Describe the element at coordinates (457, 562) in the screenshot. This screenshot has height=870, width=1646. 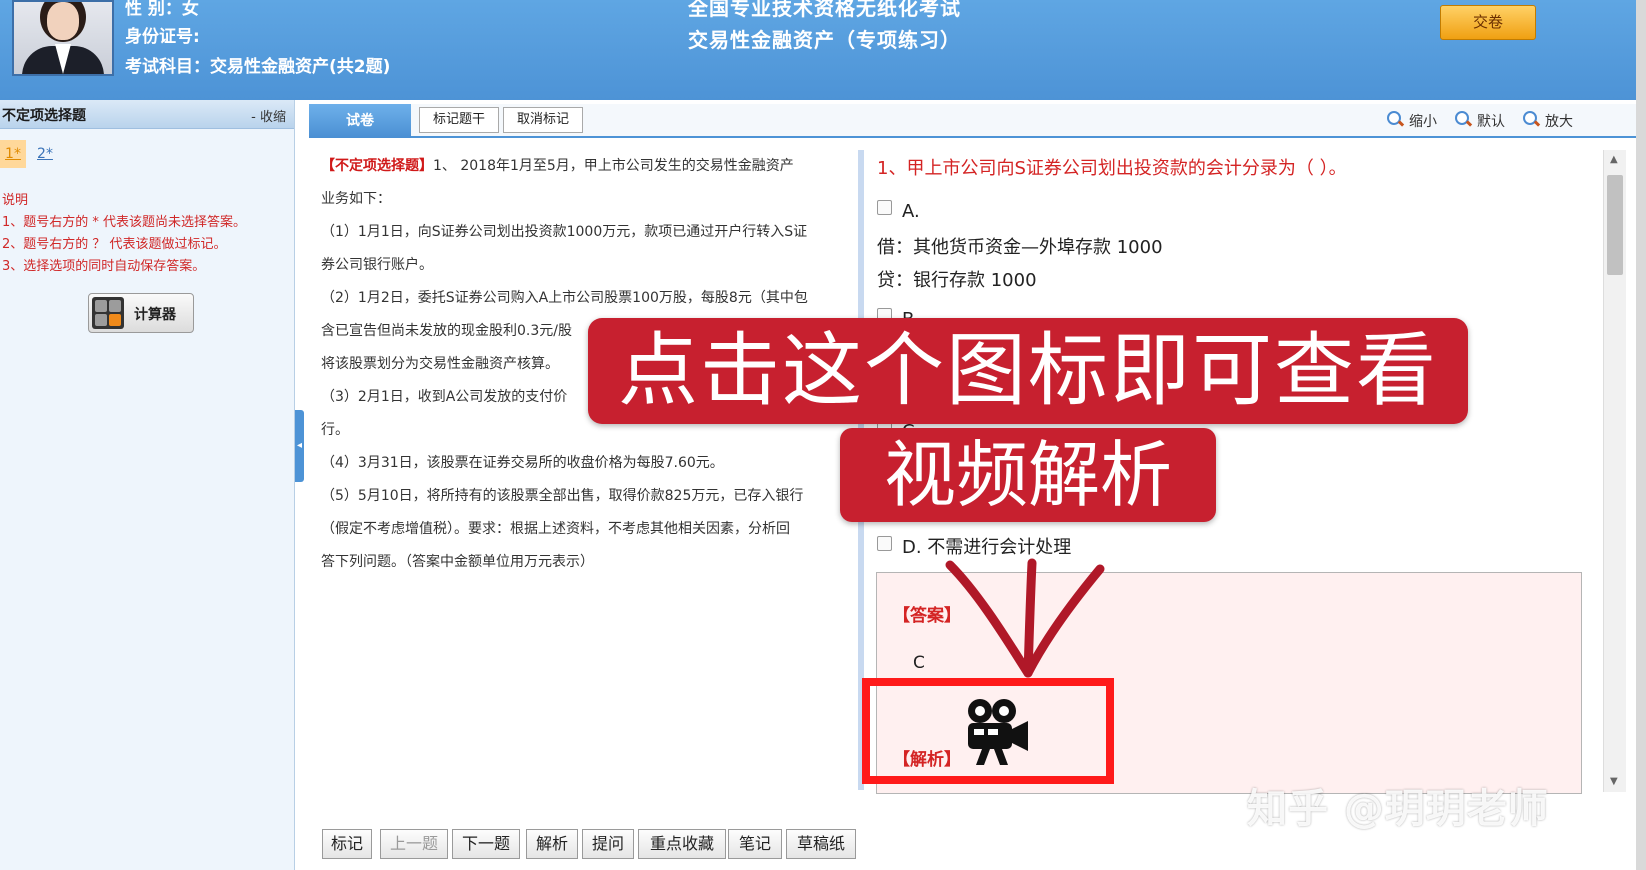
I see `stem-line: 答下列问题。（答案中金额单位用万元表示）` at that location.